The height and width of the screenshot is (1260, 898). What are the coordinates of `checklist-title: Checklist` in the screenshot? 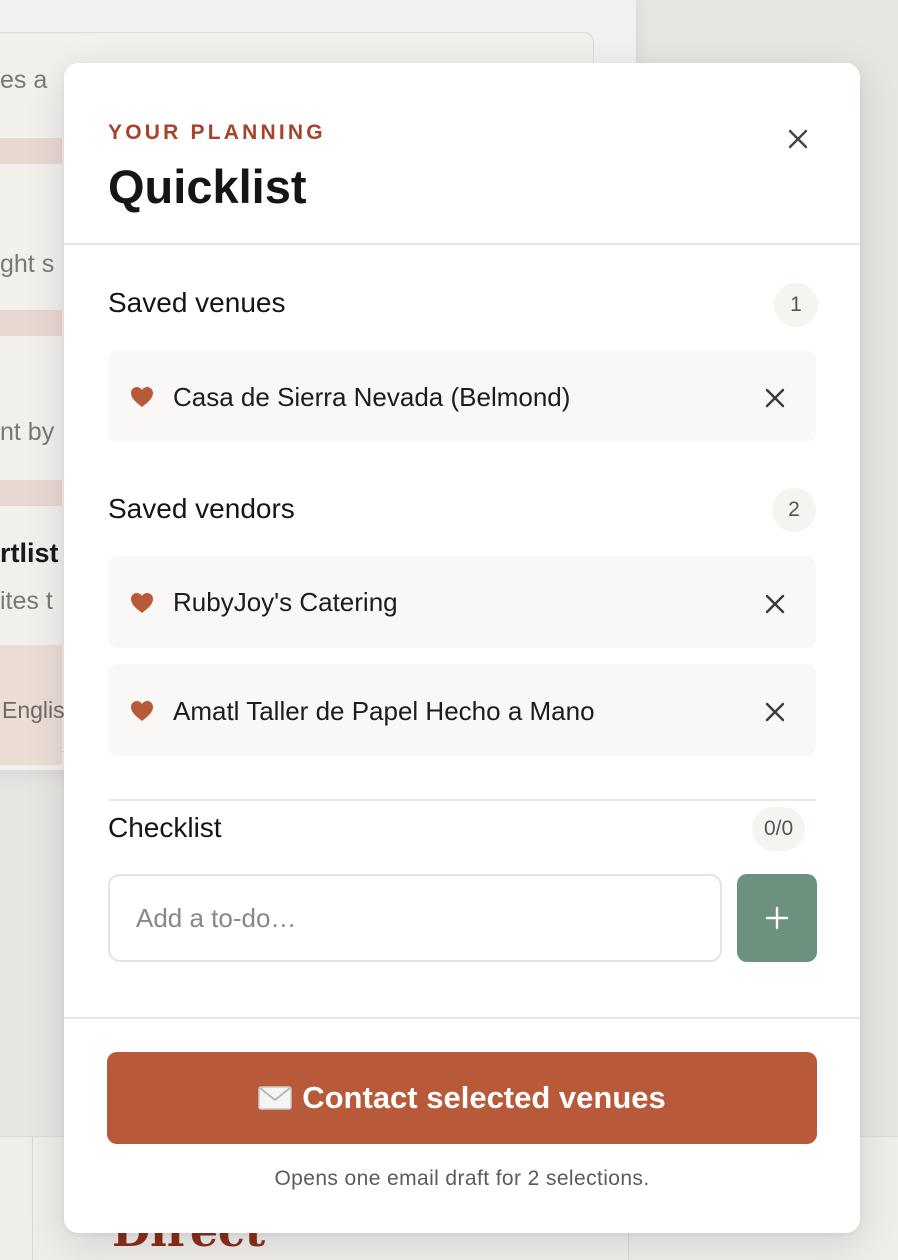 It's located at (165, 827).